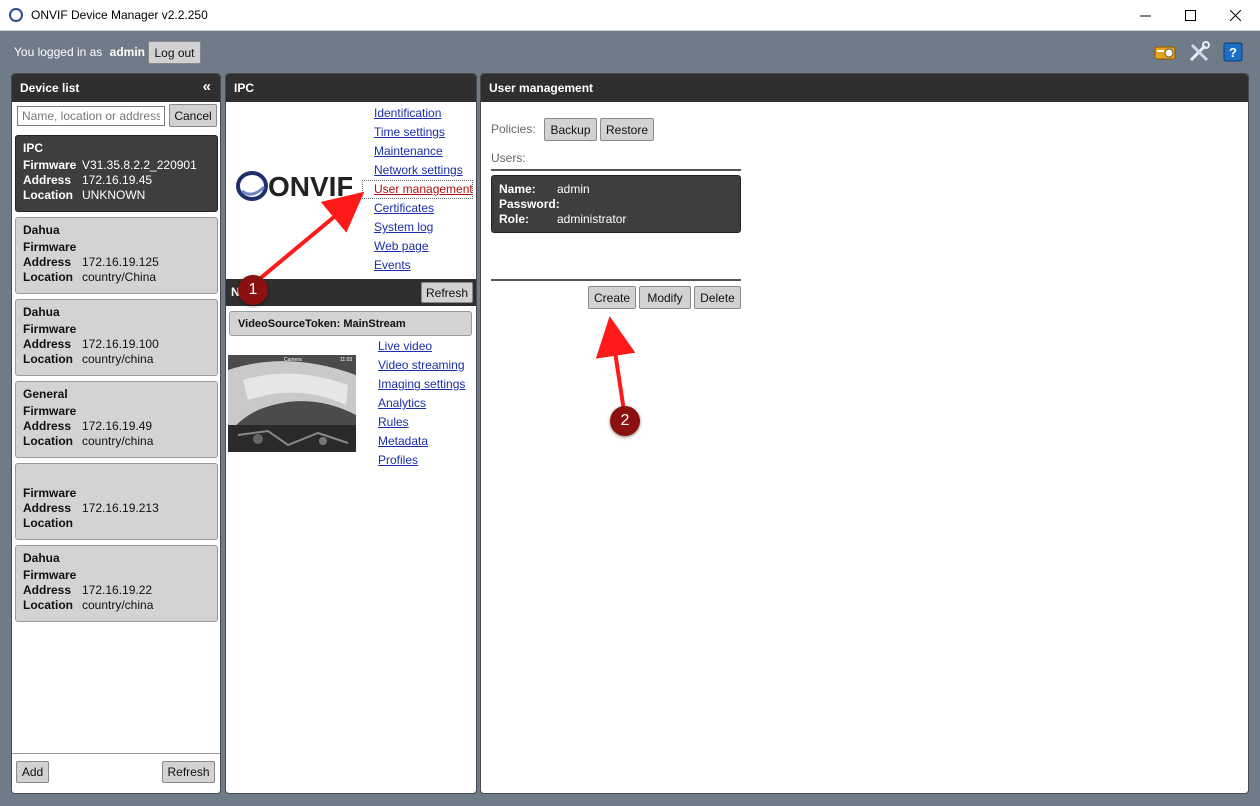 The width and height of the screenshot is (1260, 806). What do you see at coordinates (351, 88) in the screenshot?
I see `ipc-header: IPC` at bounding box center [351, 88].